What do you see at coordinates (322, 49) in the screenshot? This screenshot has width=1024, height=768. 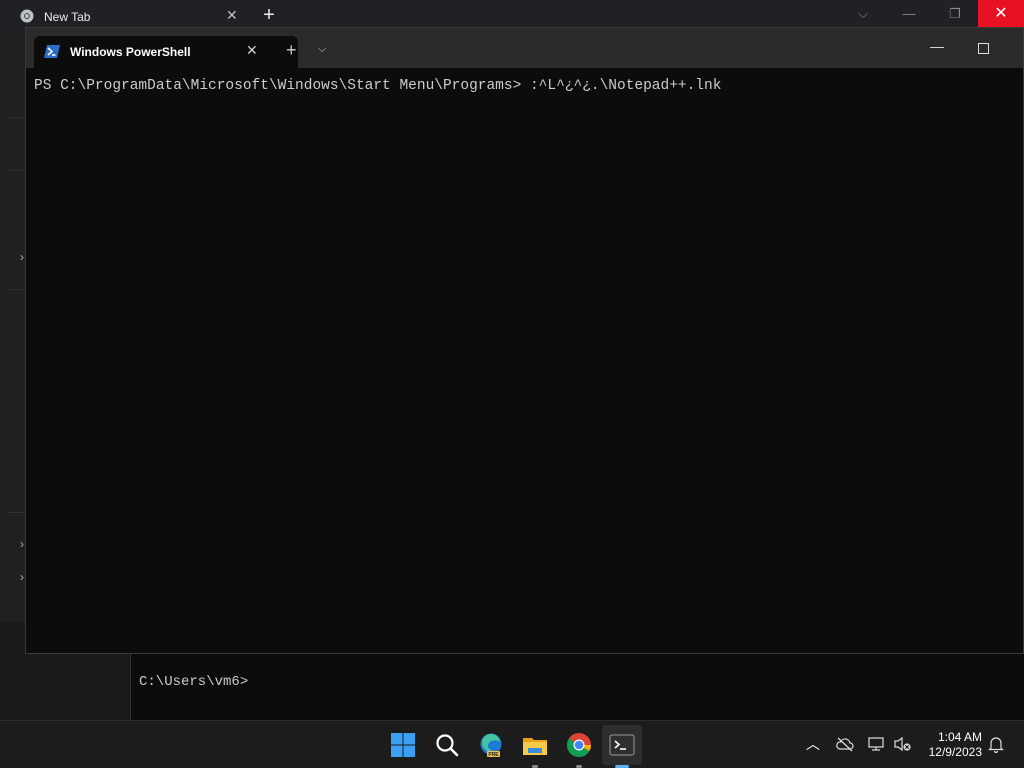 I see `terminal-dropdown-icon: ⌵` at bounding box center [322, 49].